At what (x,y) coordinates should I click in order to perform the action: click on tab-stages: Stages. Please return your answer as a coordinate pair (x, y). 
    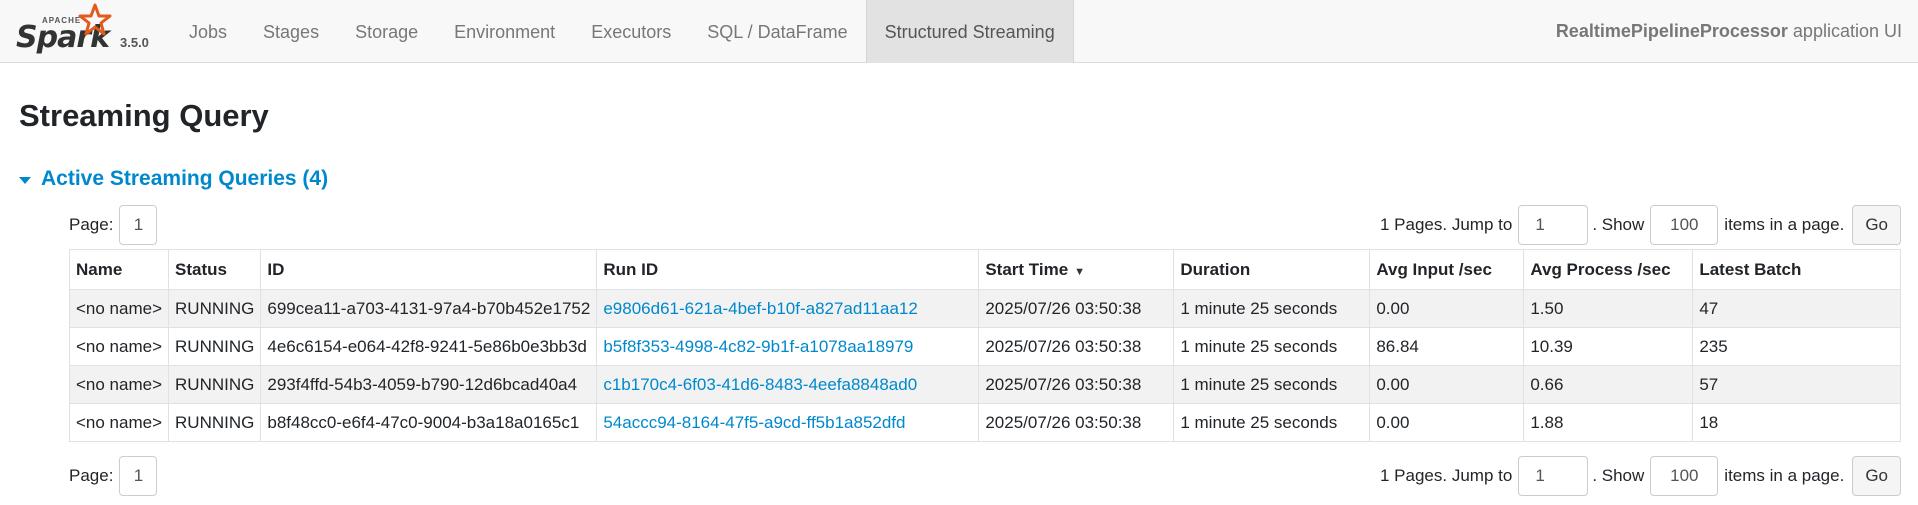
    Looking at the image, I should click on (291, 31).